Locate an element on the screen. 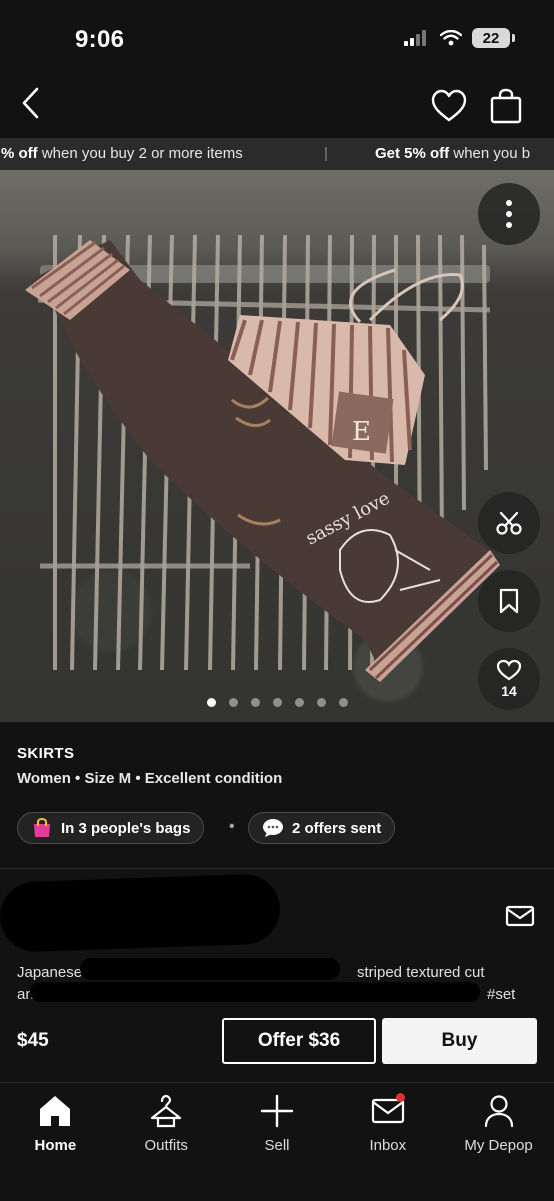  wifi-icon is located at coordinates (451, 38).